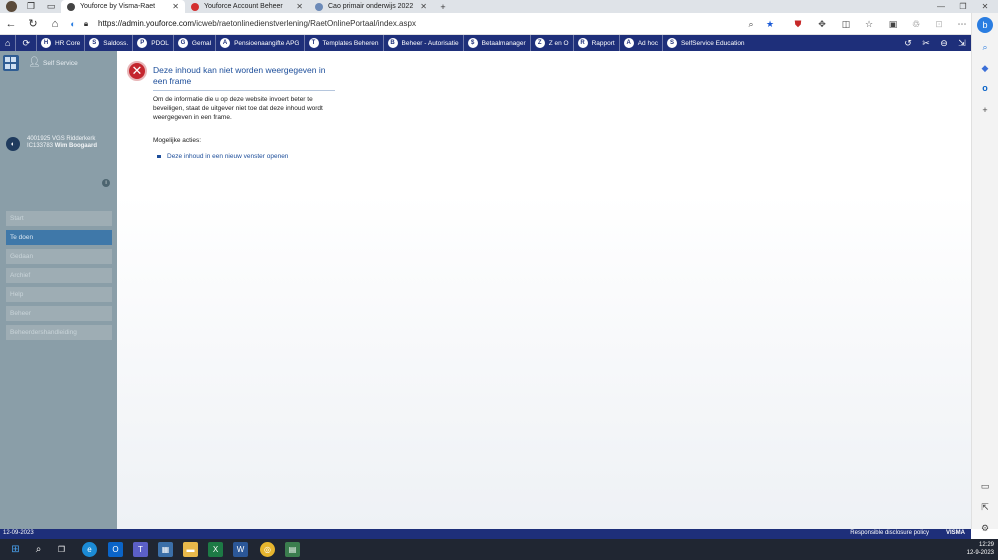  Describe the element at coordinates (165, 549) in the screenshot. I see `calculator-taskbar-icon: ▦` at that location.